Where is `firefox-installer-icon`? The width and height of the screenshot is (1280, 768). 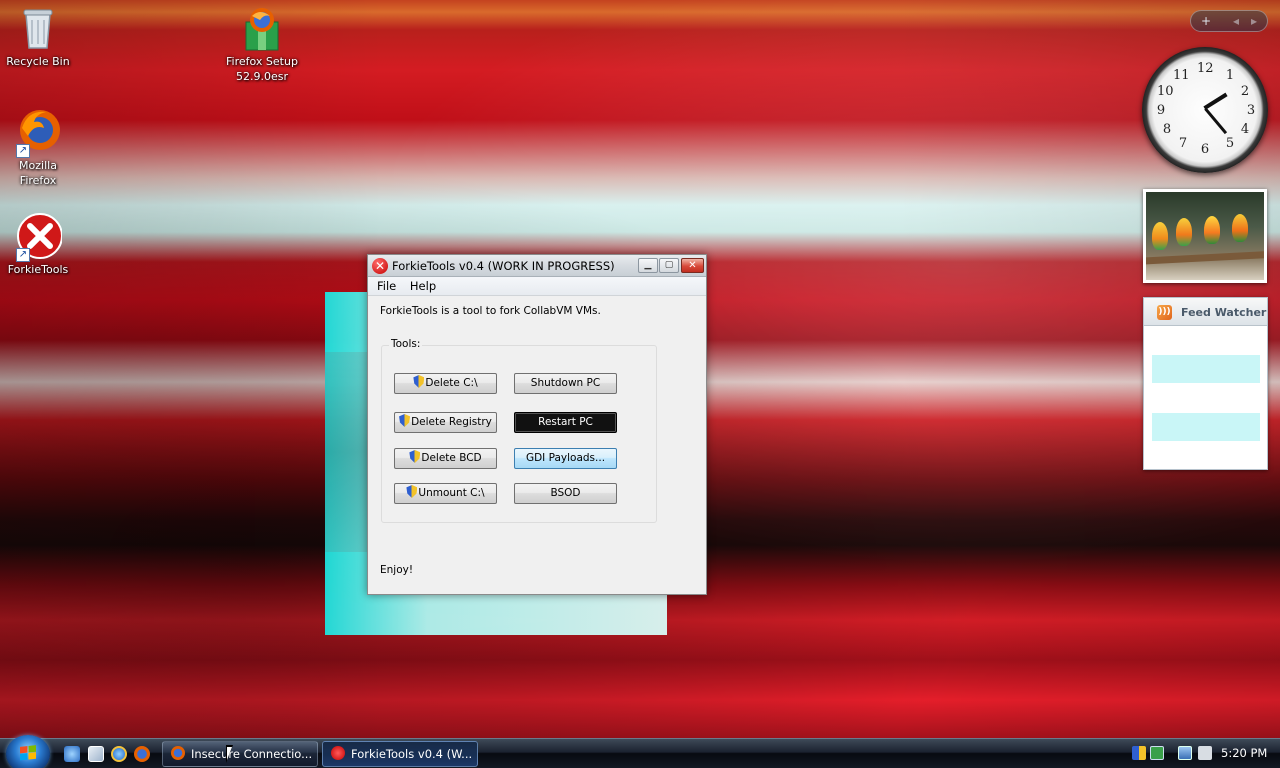
firefox-installer-icon is located at coordinates (262, 28).